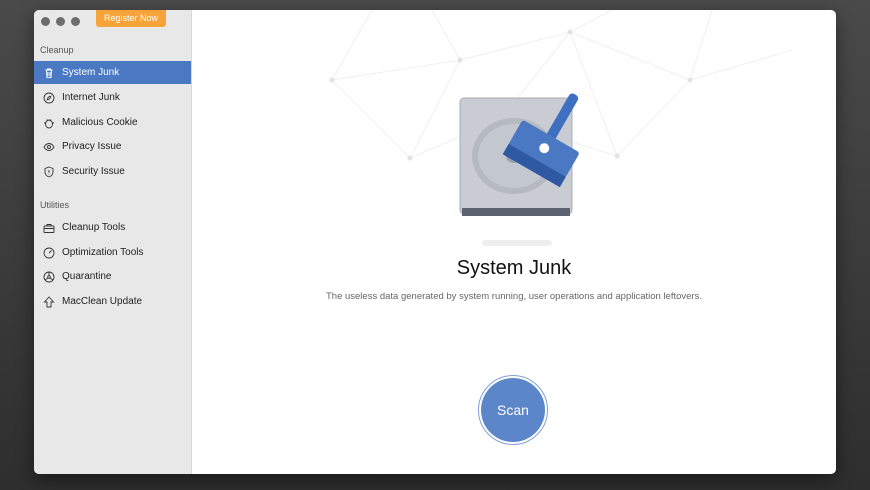 This screenshot has height=490, width=870. I want to click on register-now-button: Register Now, so click(131, 18).